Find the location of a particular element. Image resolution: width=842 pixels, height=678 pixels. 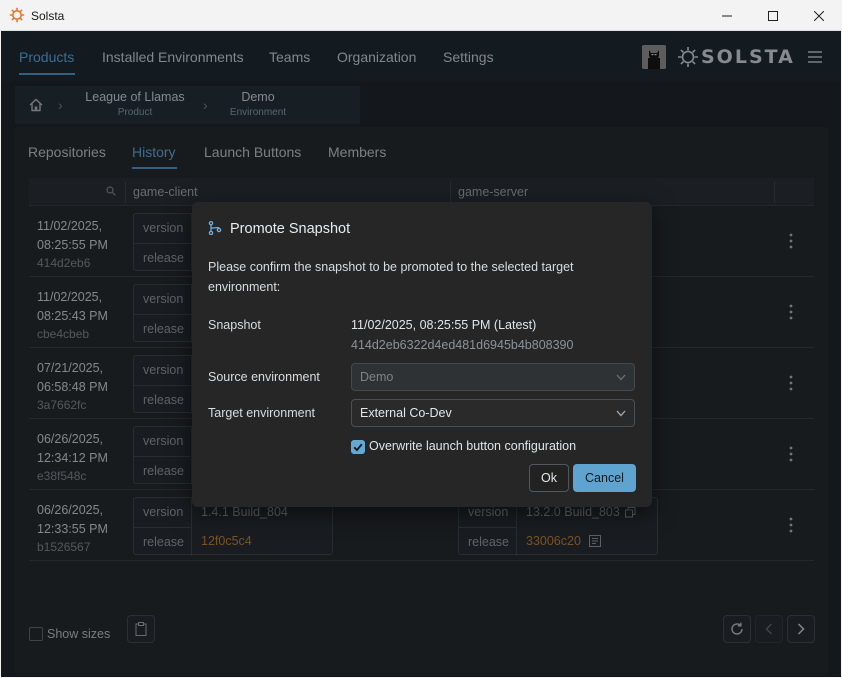

maximize-icon is located at coordinates (773, 15).